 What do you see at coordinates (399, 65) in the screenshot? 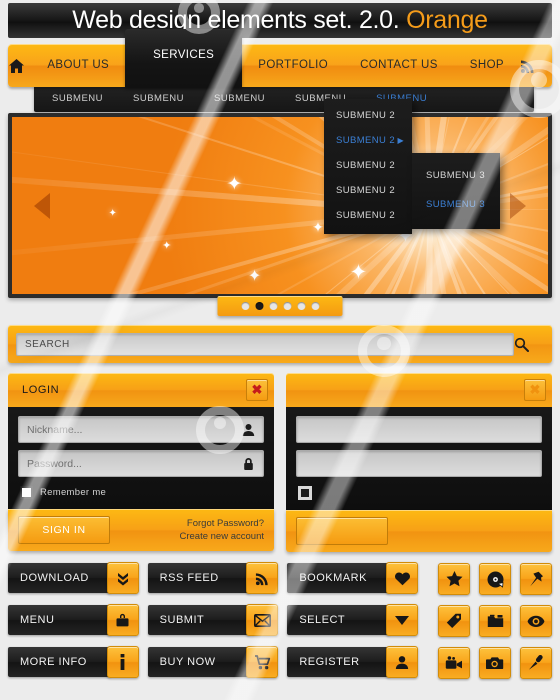
I see `nav-item-contact-us: CONTACT US` at bounding box center [399, 65].